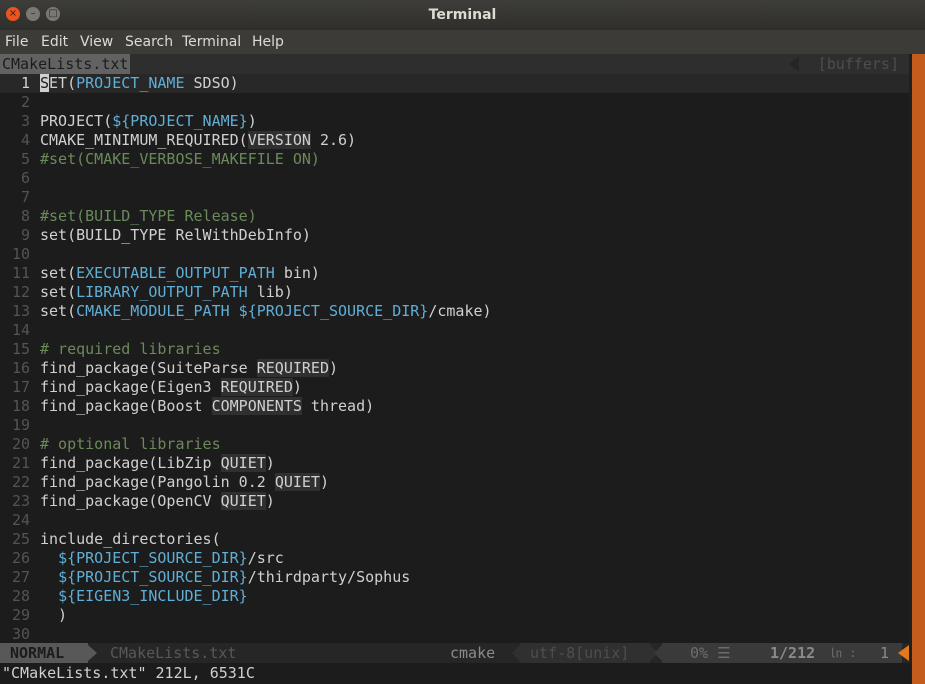  I want to click on command-line: "CMakeLists.txt" 212L, 6531C, so click(455, 673).